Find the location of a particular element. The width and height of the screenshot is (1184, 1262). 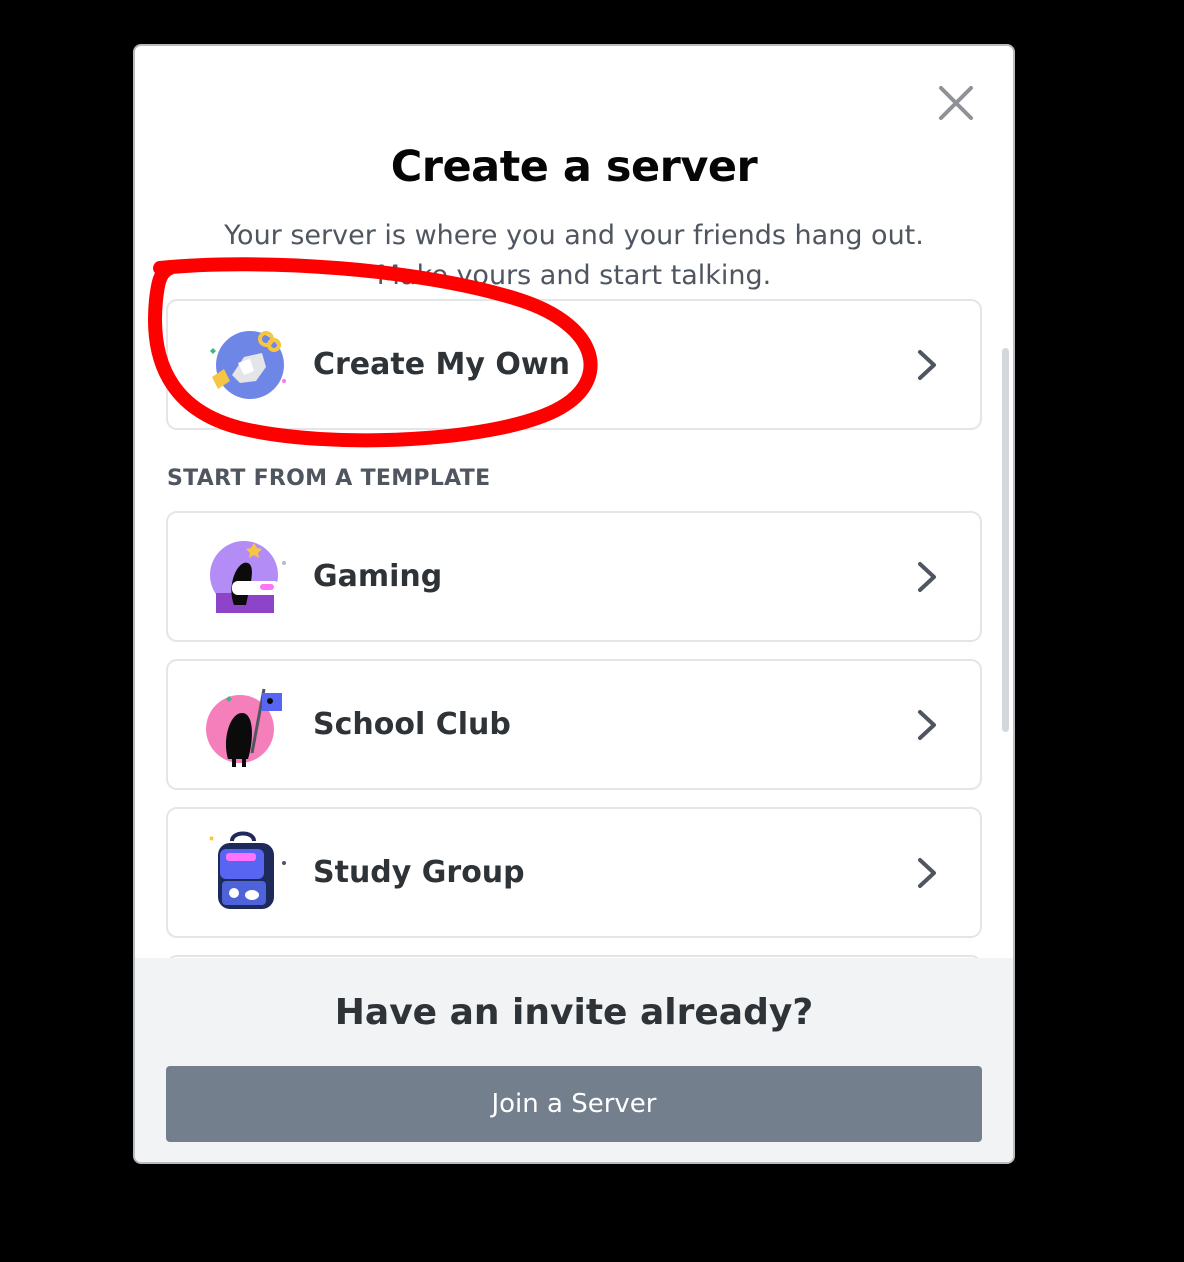

close-button is located at coordinates (956, 103).